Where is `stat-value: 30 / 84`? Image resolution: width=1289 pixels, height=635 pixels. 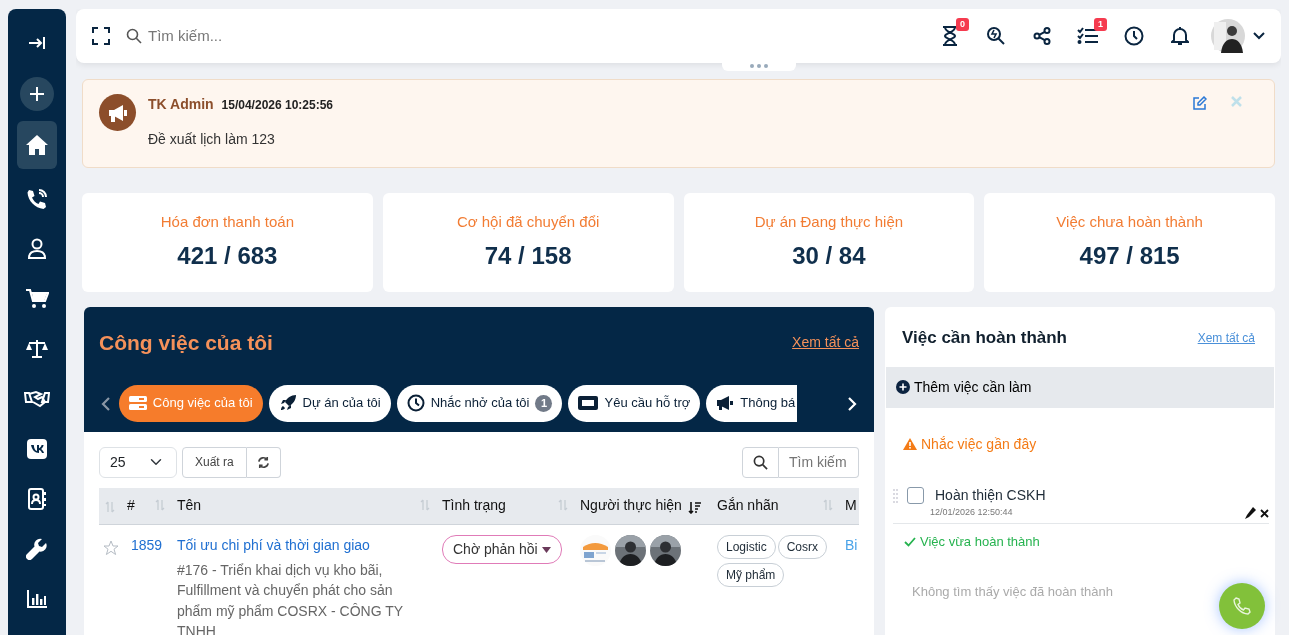
stat-value: 30 / 84 is located at coordinates (829, 255).